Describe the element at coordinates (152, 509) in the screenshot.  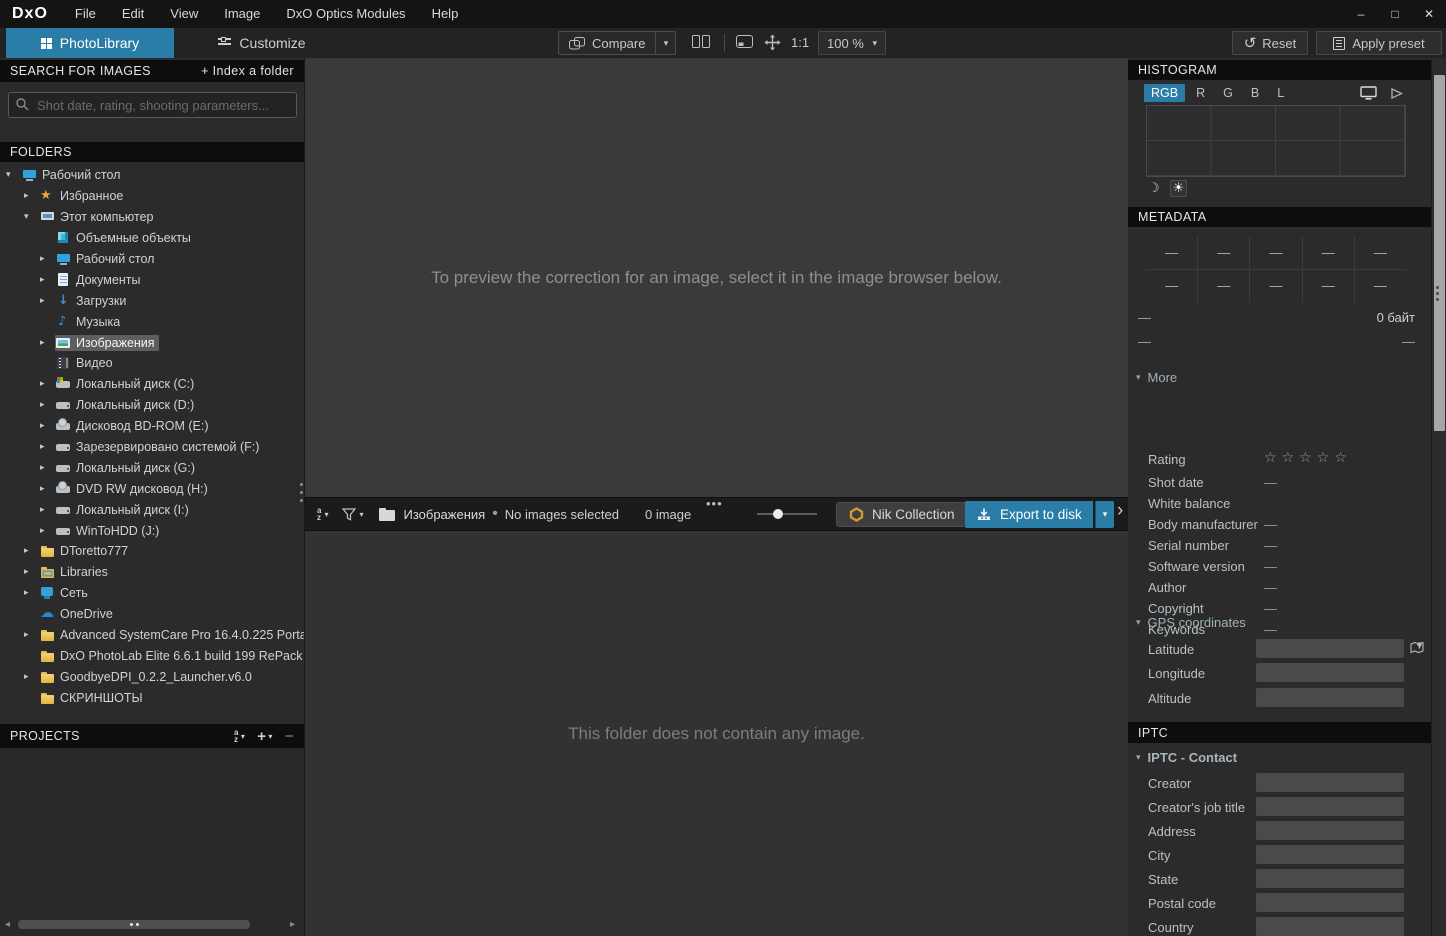
I see `folder-tree-item: Локальный диск (I:)` at that location.